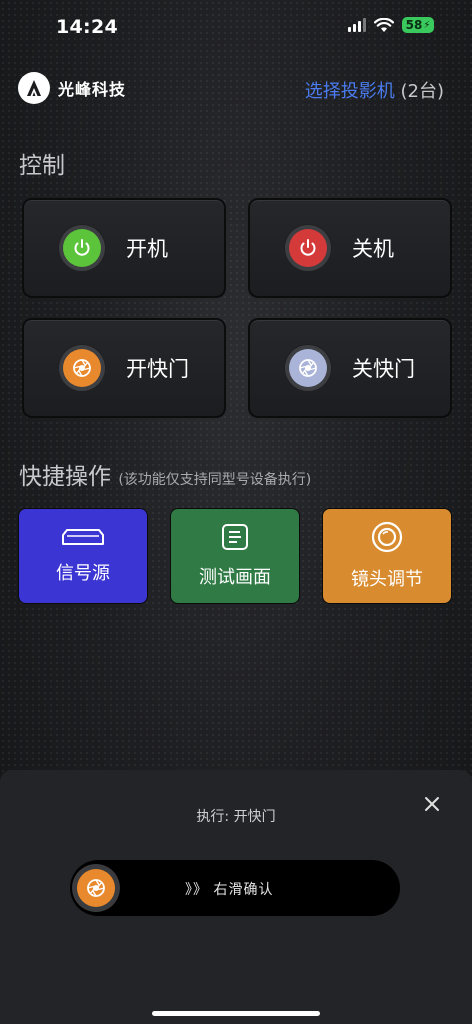  What do you see at coordinates (350, 91) in the screenshot?
I see `select-projector-link: 选择投影机` at bounding box center [350, 91].